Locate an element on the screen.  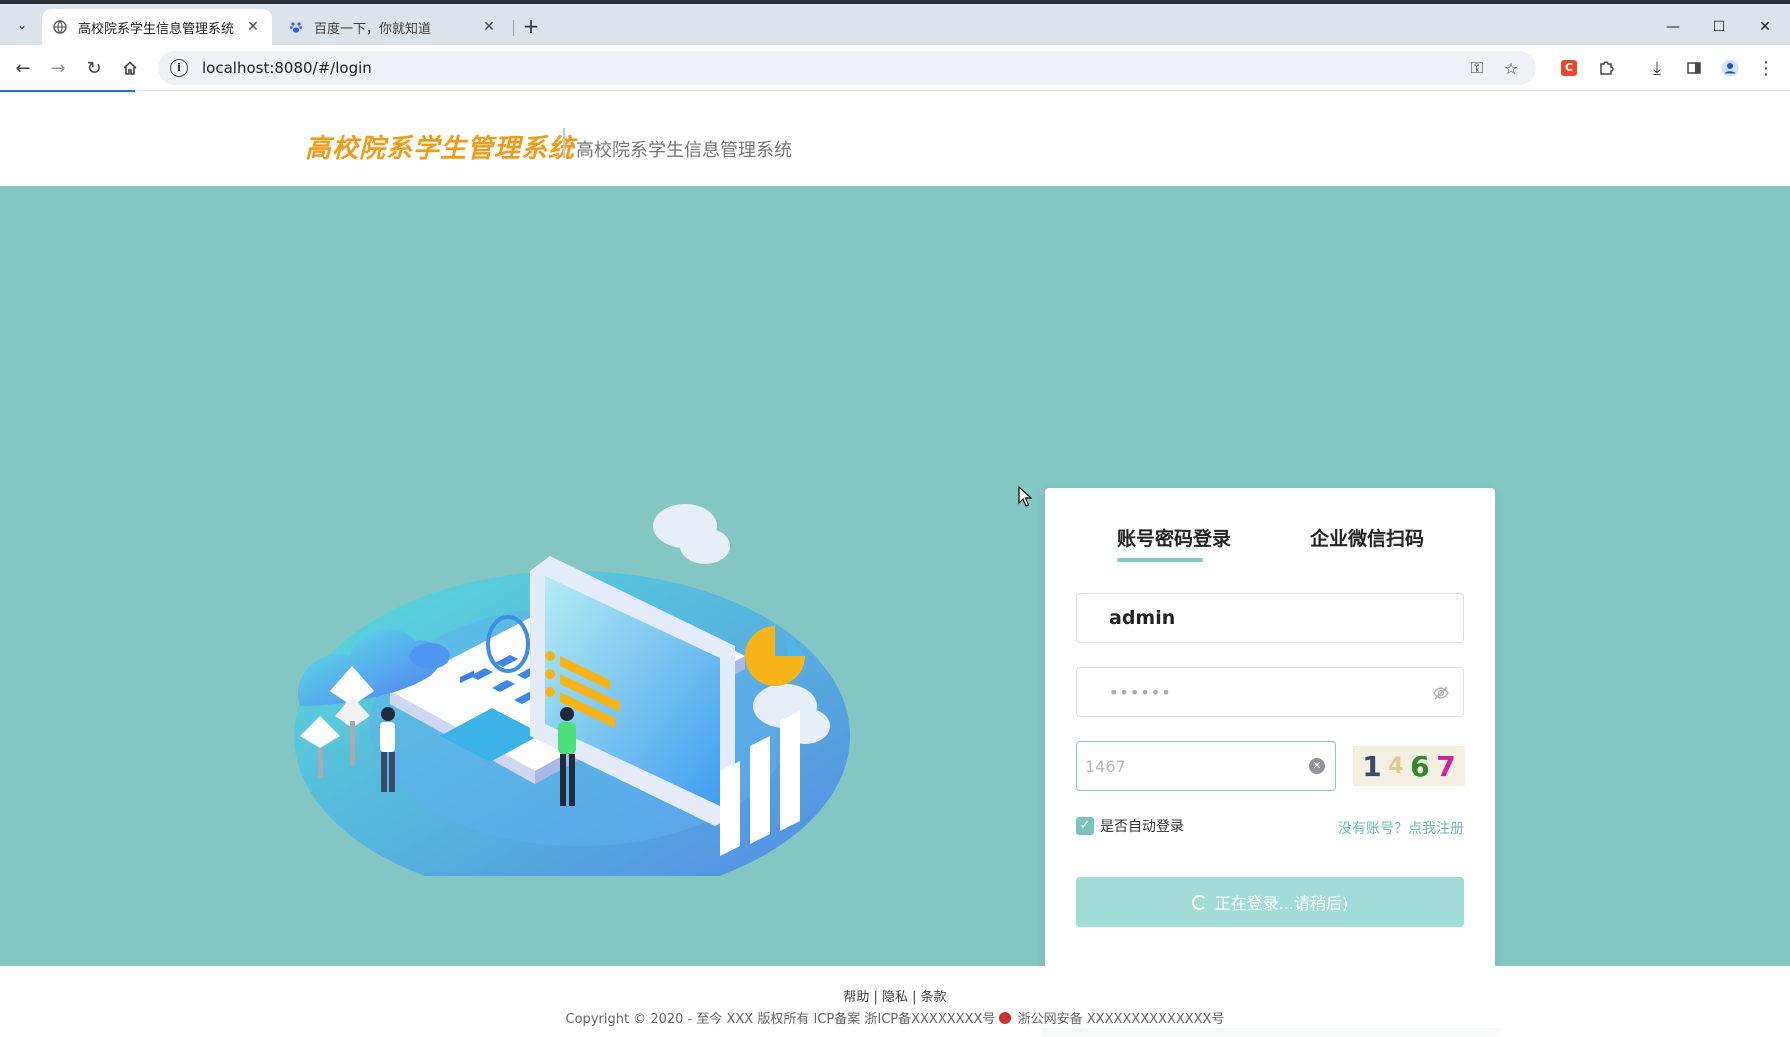
captcha-digit: 1 is located at coordinates (1372, 766).